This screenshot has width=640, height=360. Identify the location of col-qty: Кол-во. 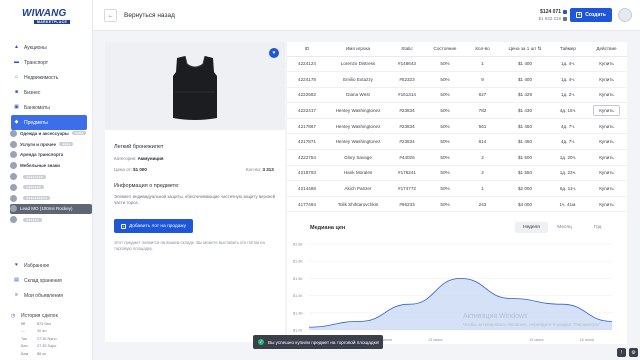
(482, 49).